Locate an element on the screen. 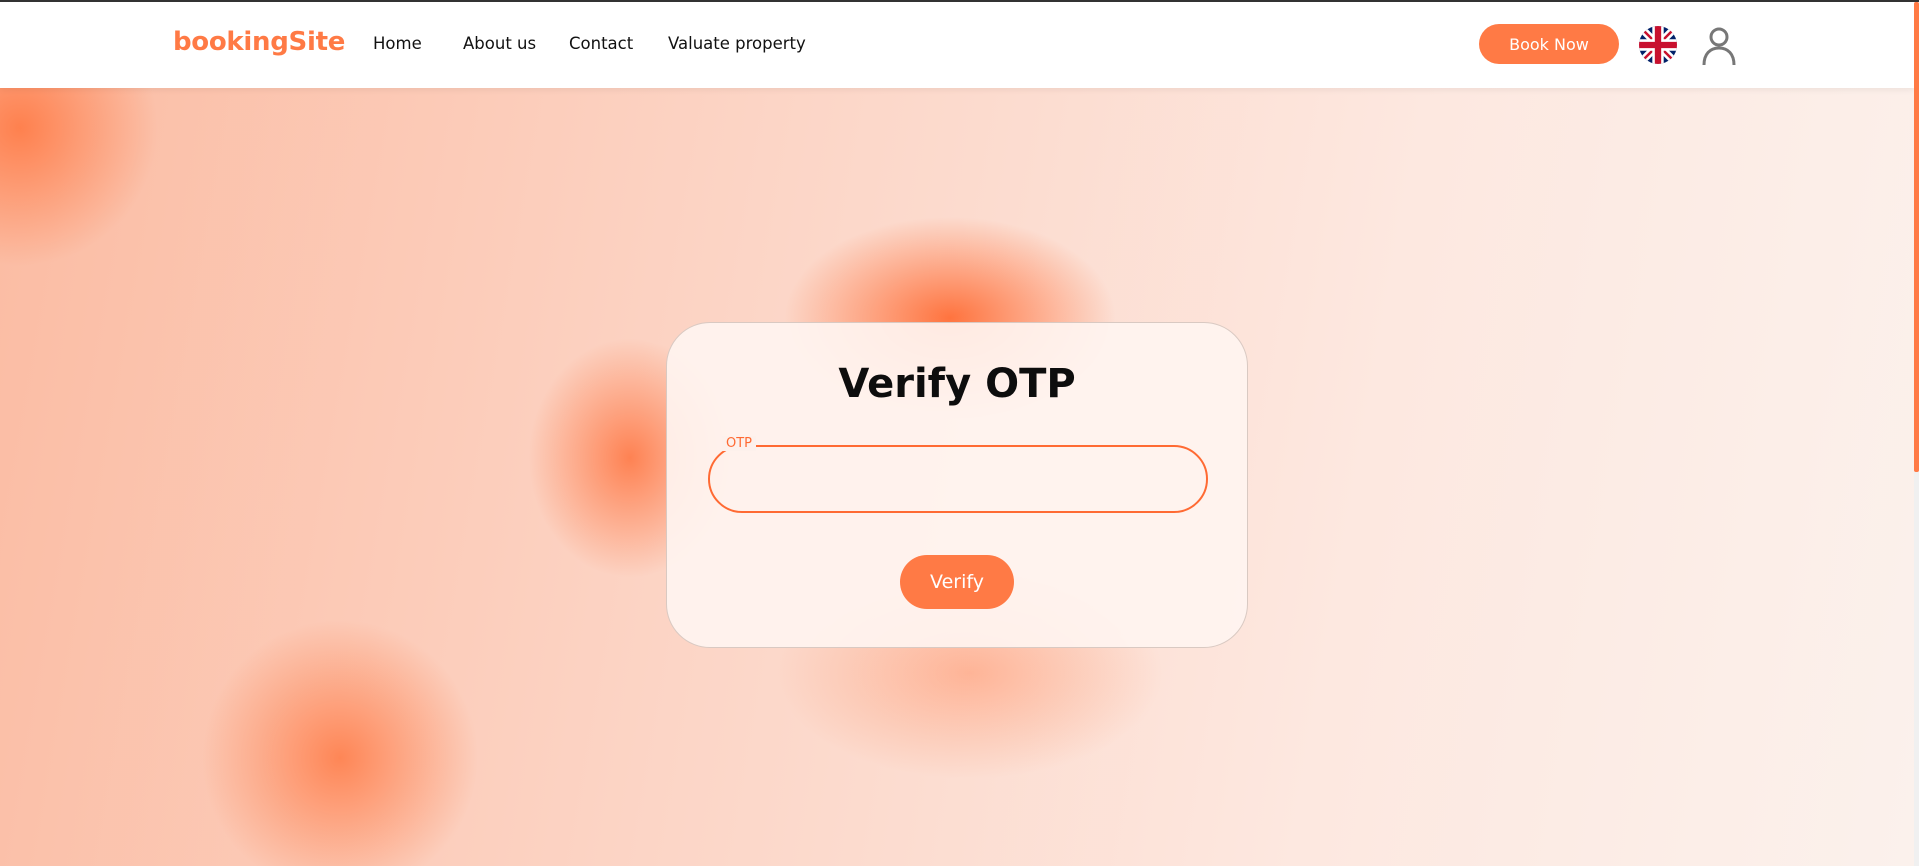 This screenshot has width=1919, height=866. nav-link-contact: Contact is located at coordinates (601, 43).